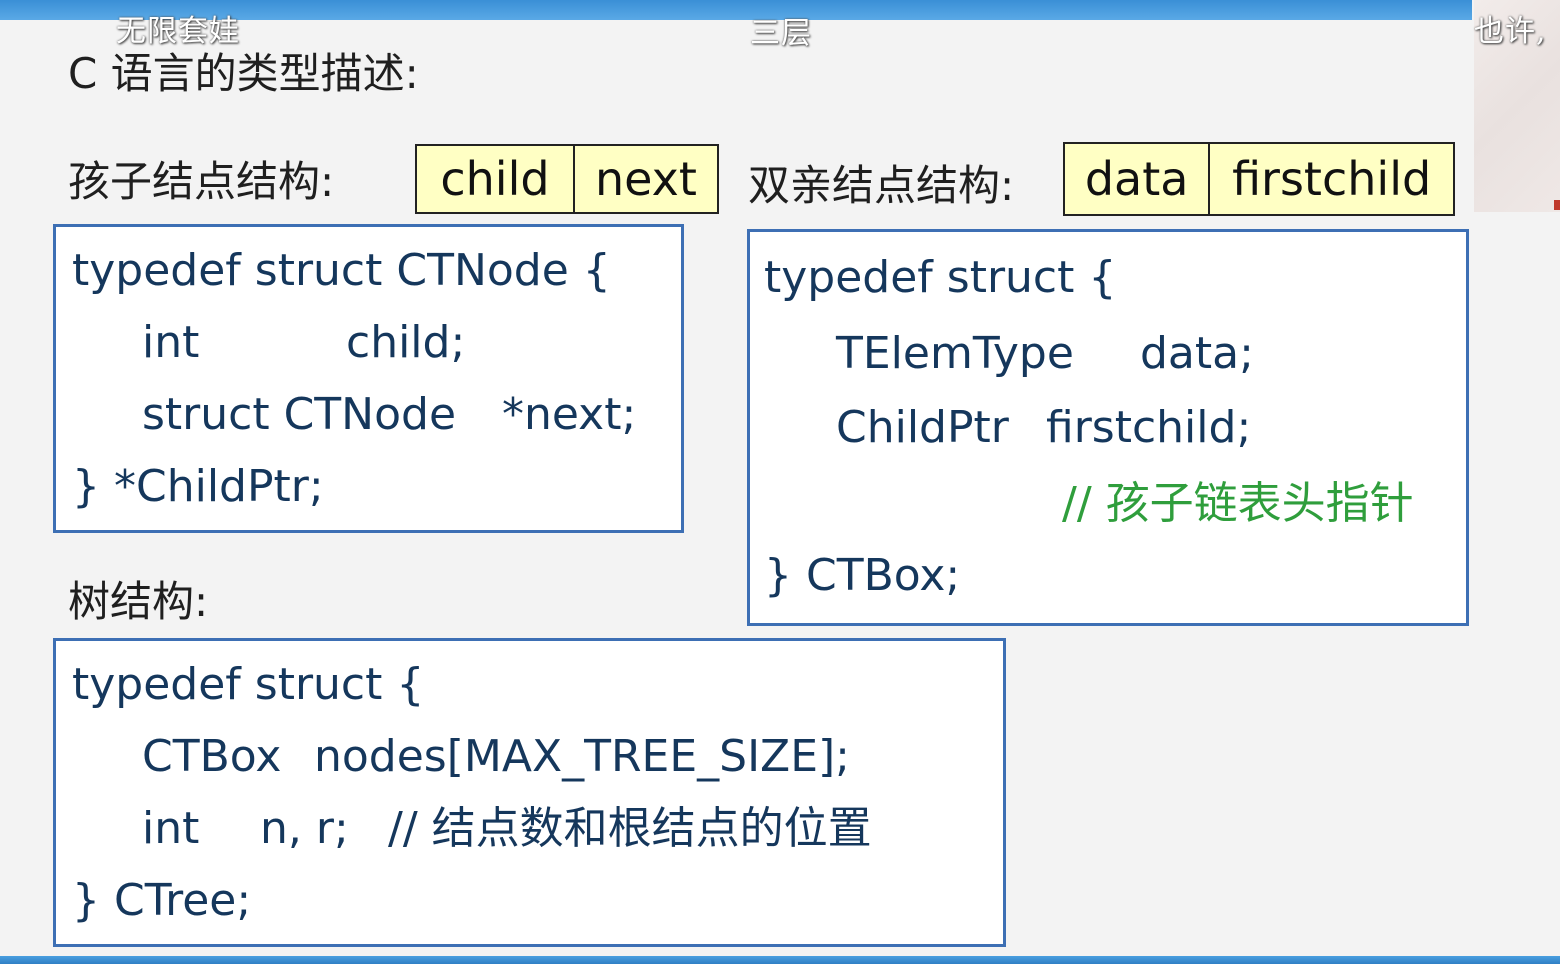 The image size is (1560, 964). Describe the element at coordinates (341, 270) in the screenshot. I see `code-line: typedef struct CTNode {` at that location.